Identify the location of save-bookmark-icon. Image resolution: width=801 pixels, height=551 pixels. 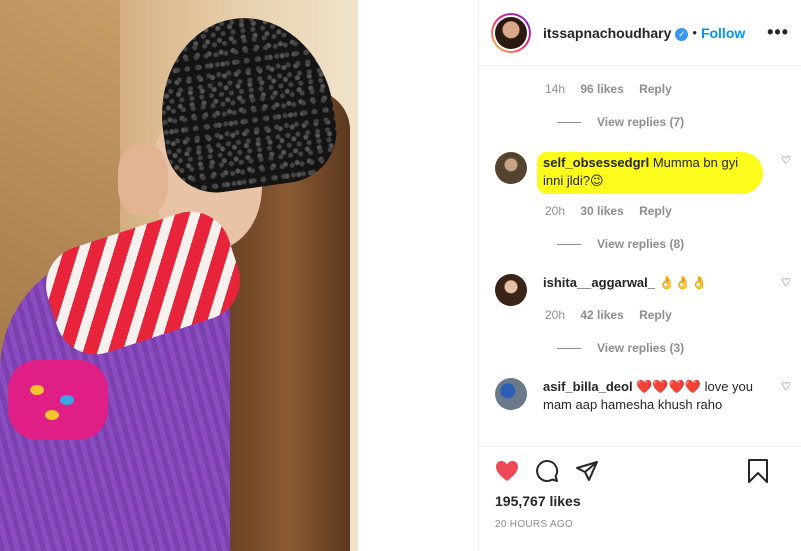
(758, 471).